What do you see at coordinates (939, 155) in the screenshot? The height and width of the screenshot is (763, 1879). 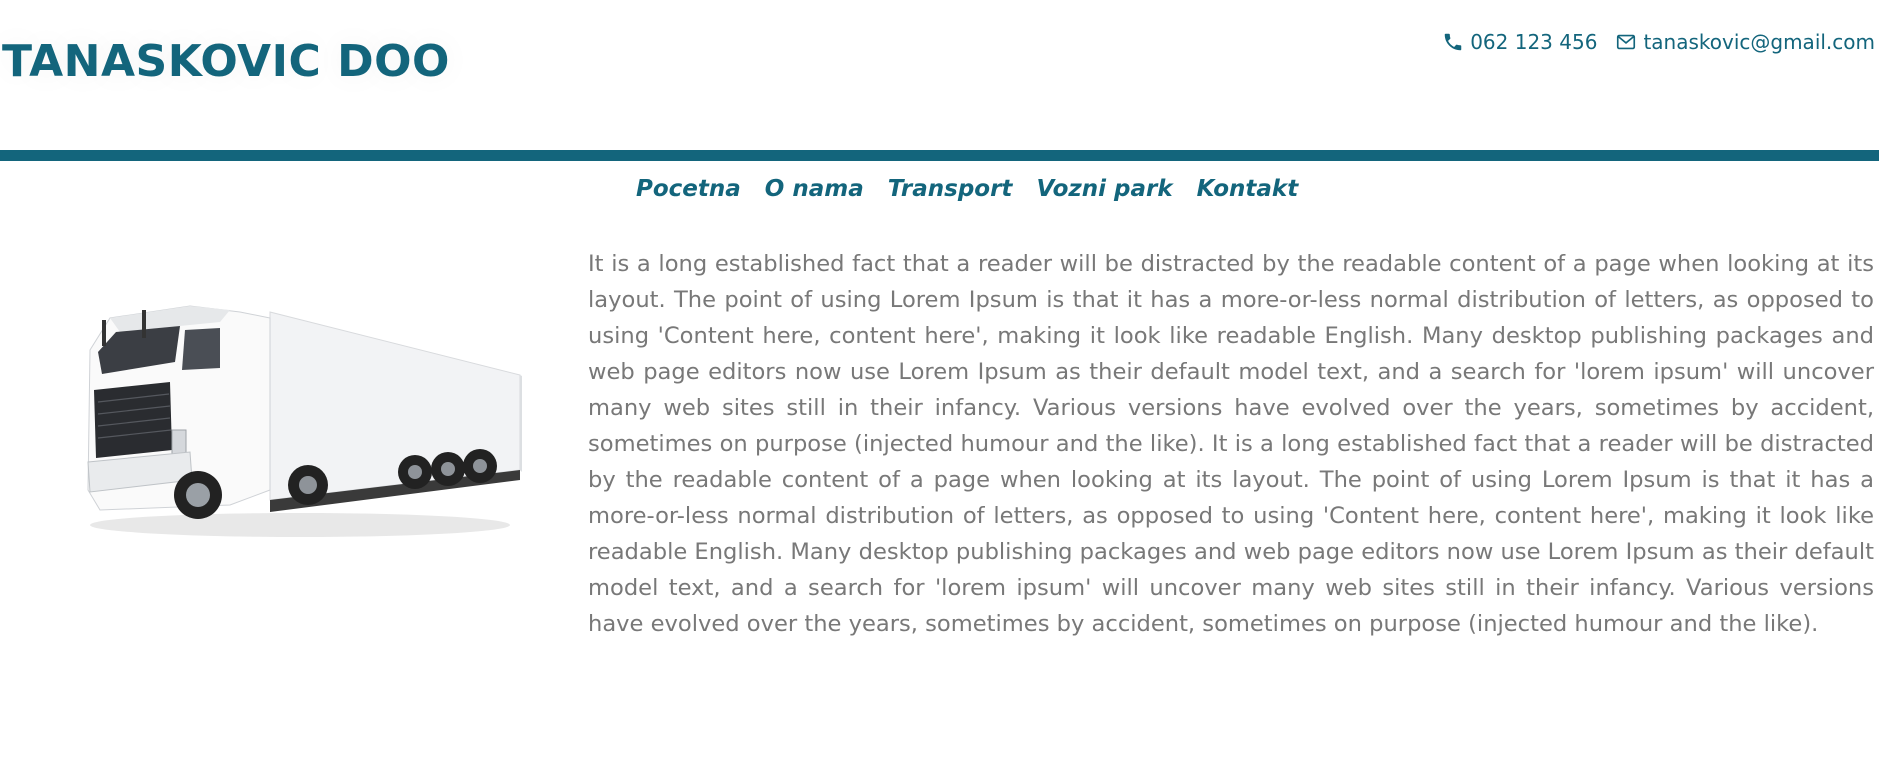 I see `header-divider` at bounding box center [939, 155].